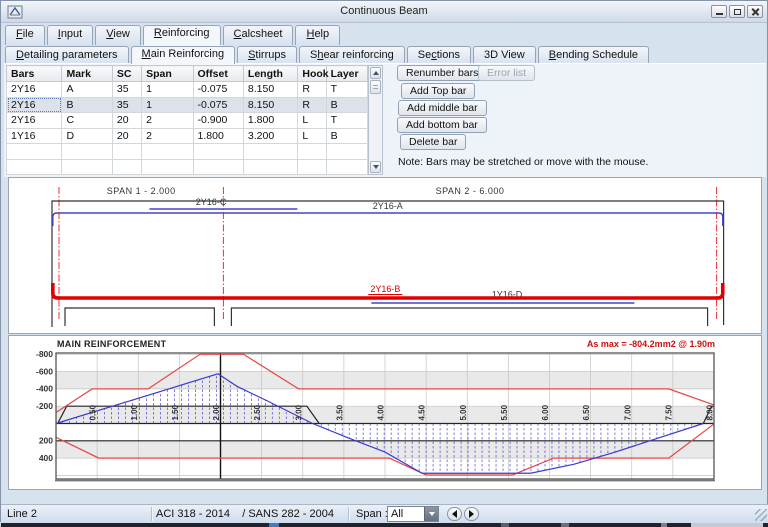  I want to click on menu-item-view: View, so click(118, 35).